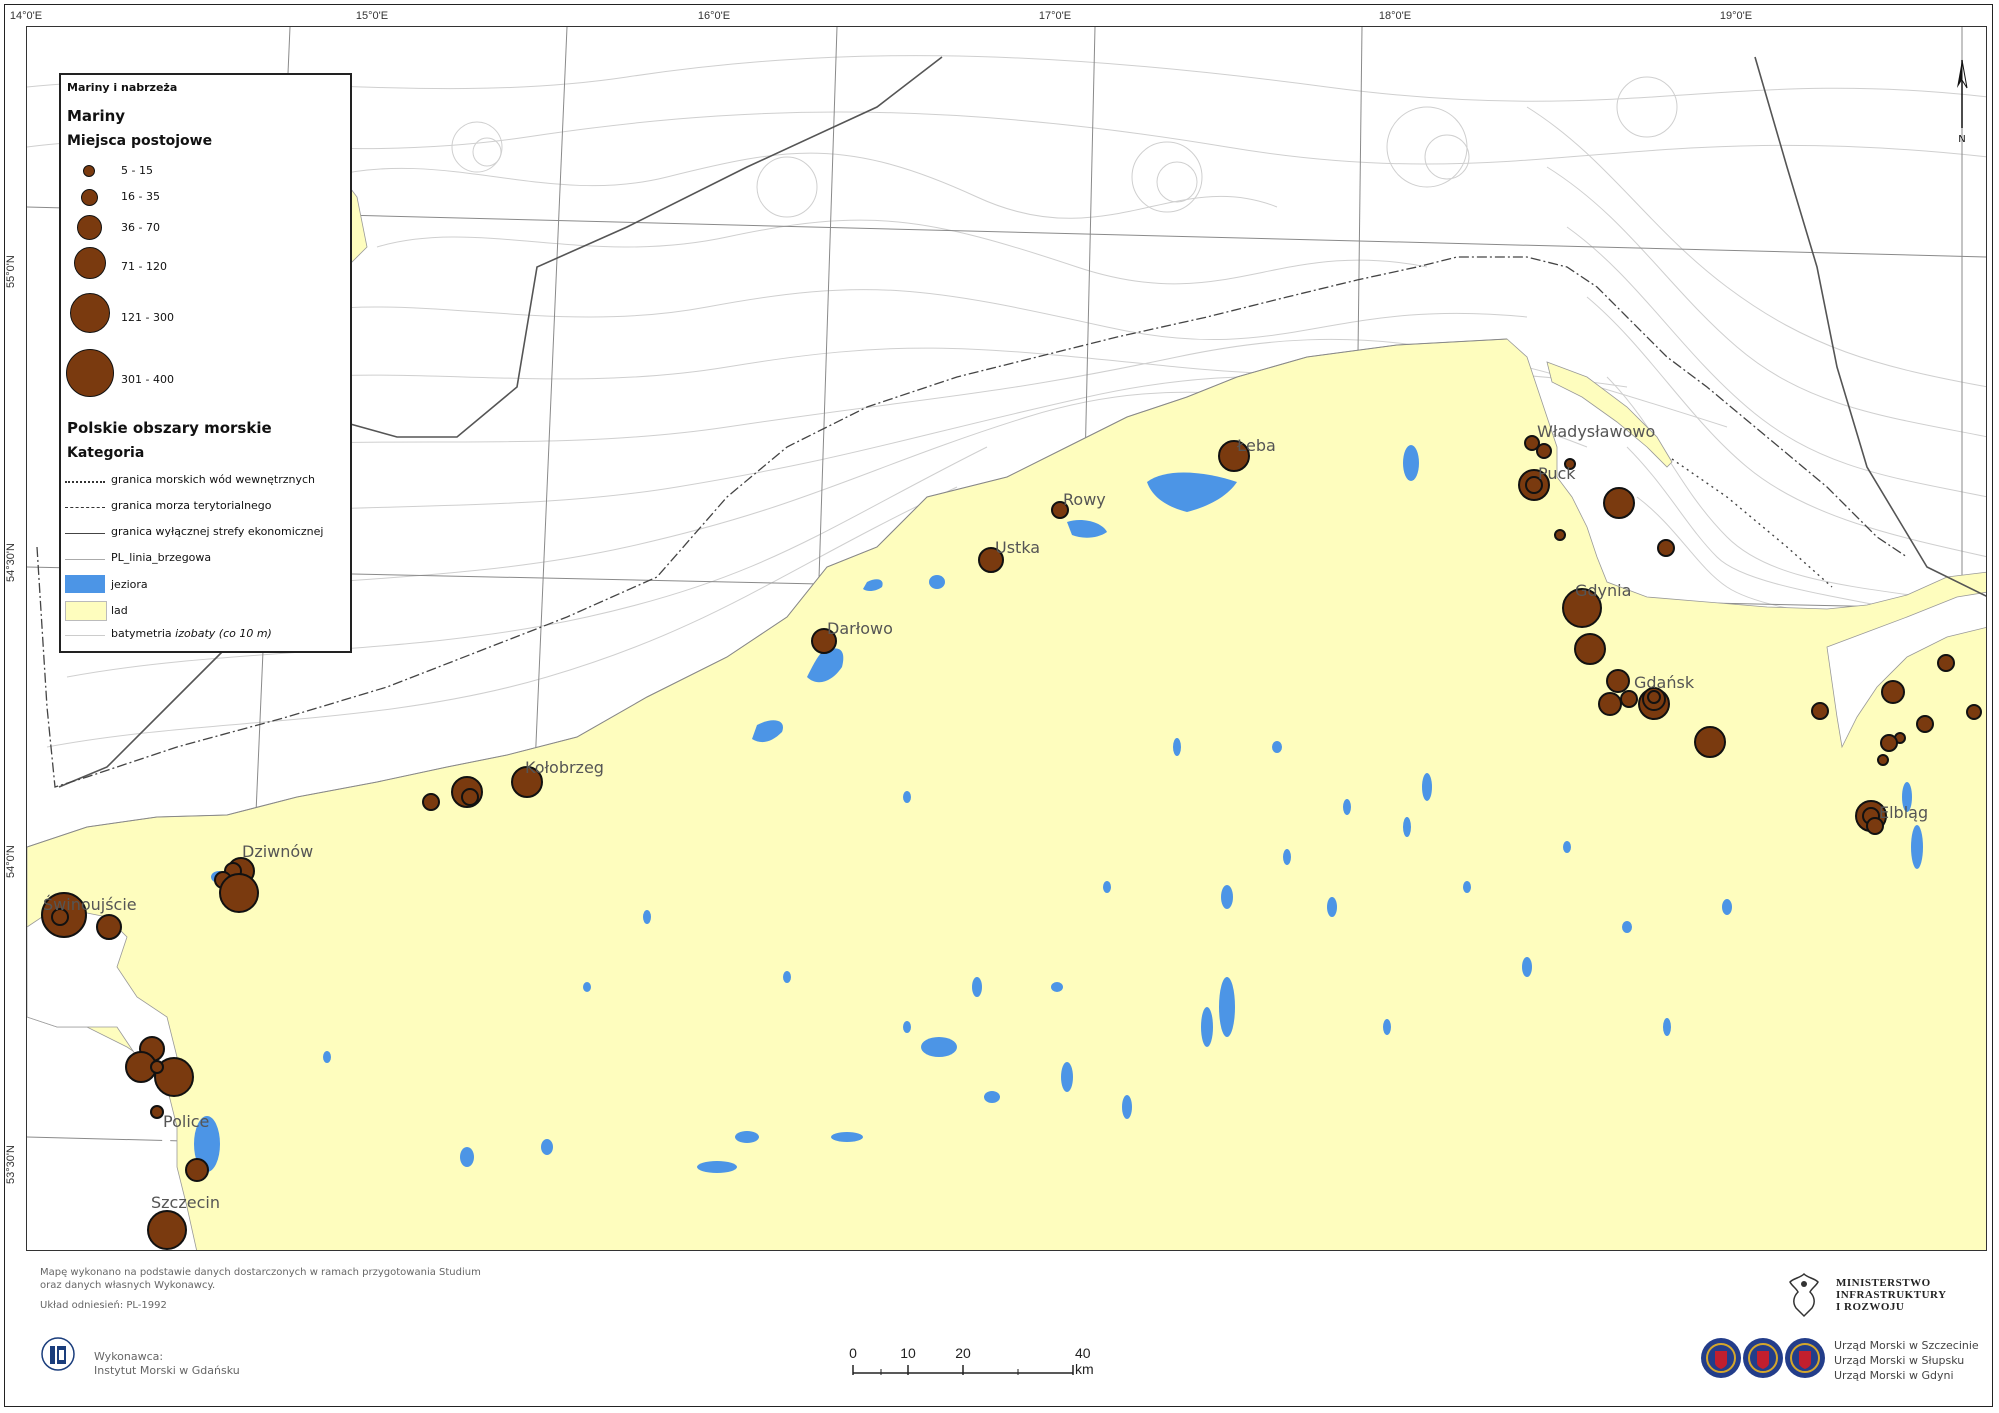 The width and height of the screenshot is (1999, 1413). What do you see at coordinates (90, 313) in the screenshot?
I see `marina-xl-icon` at bounding box center [90, 313].